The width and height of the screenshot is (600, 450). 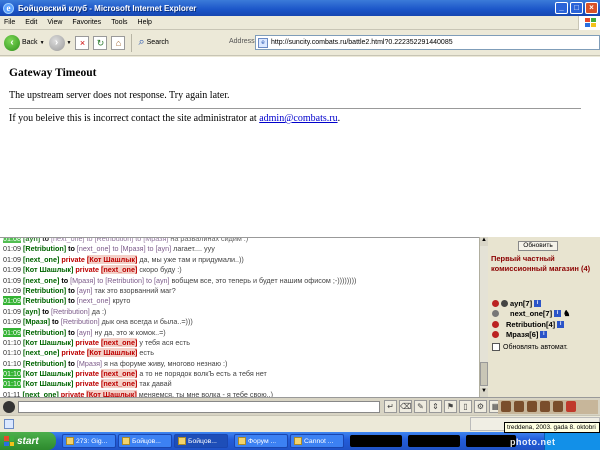 I want to click on chat-scrollbar: ▲ ▼, so click(x=483, y=317).